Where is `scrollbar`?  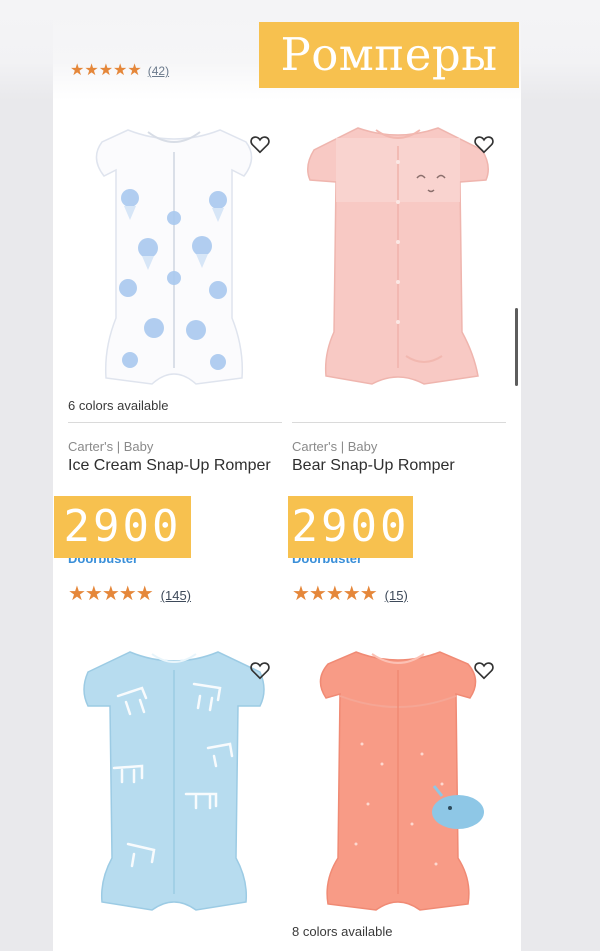 scrollbar is located at coordinates (516, 347).